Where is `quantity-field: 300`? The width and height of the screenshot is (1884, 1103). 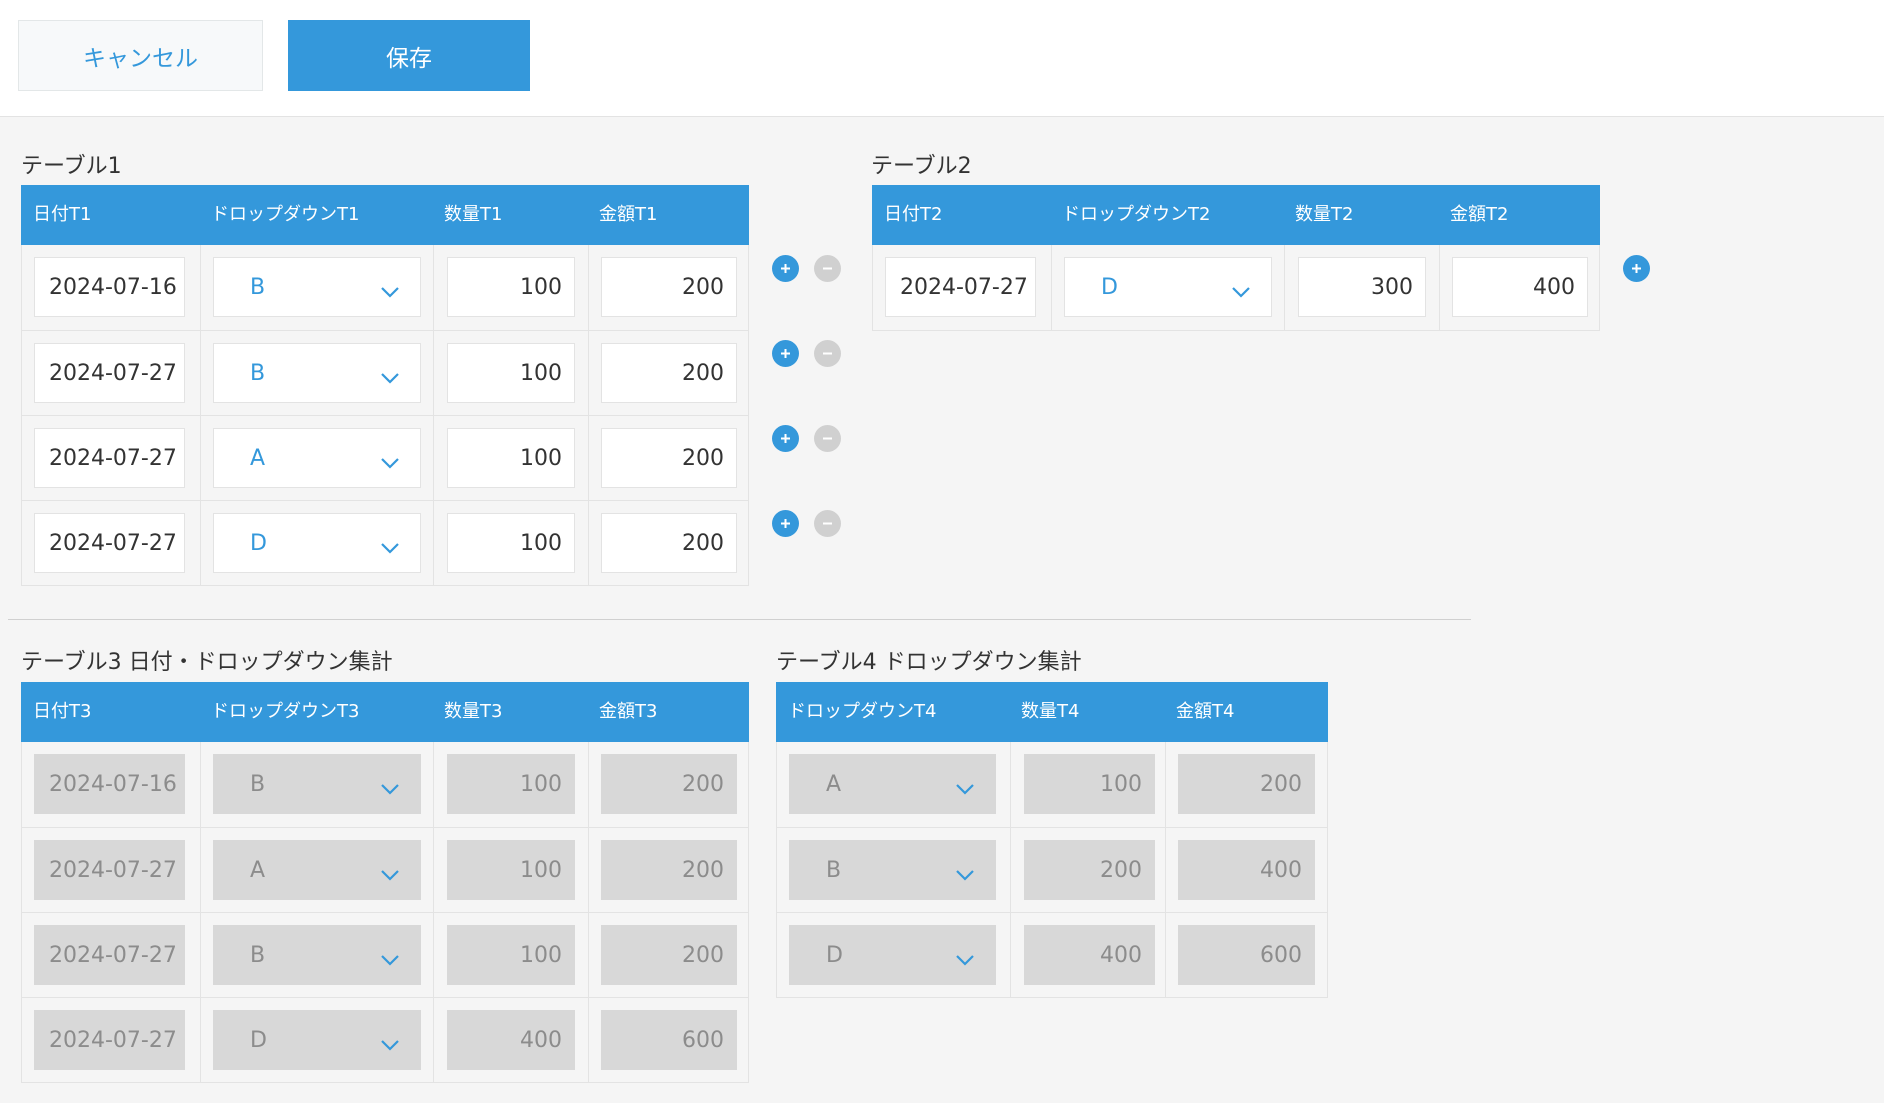
quantity-field: 300 is located at coordinates (1362, 287).